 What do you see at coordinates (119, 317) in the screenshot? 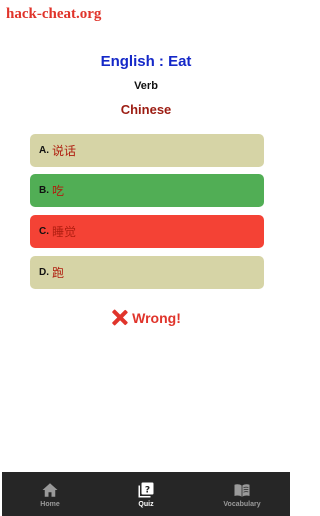
I see `cross-mark-icon` at bounding box center [119, 317].